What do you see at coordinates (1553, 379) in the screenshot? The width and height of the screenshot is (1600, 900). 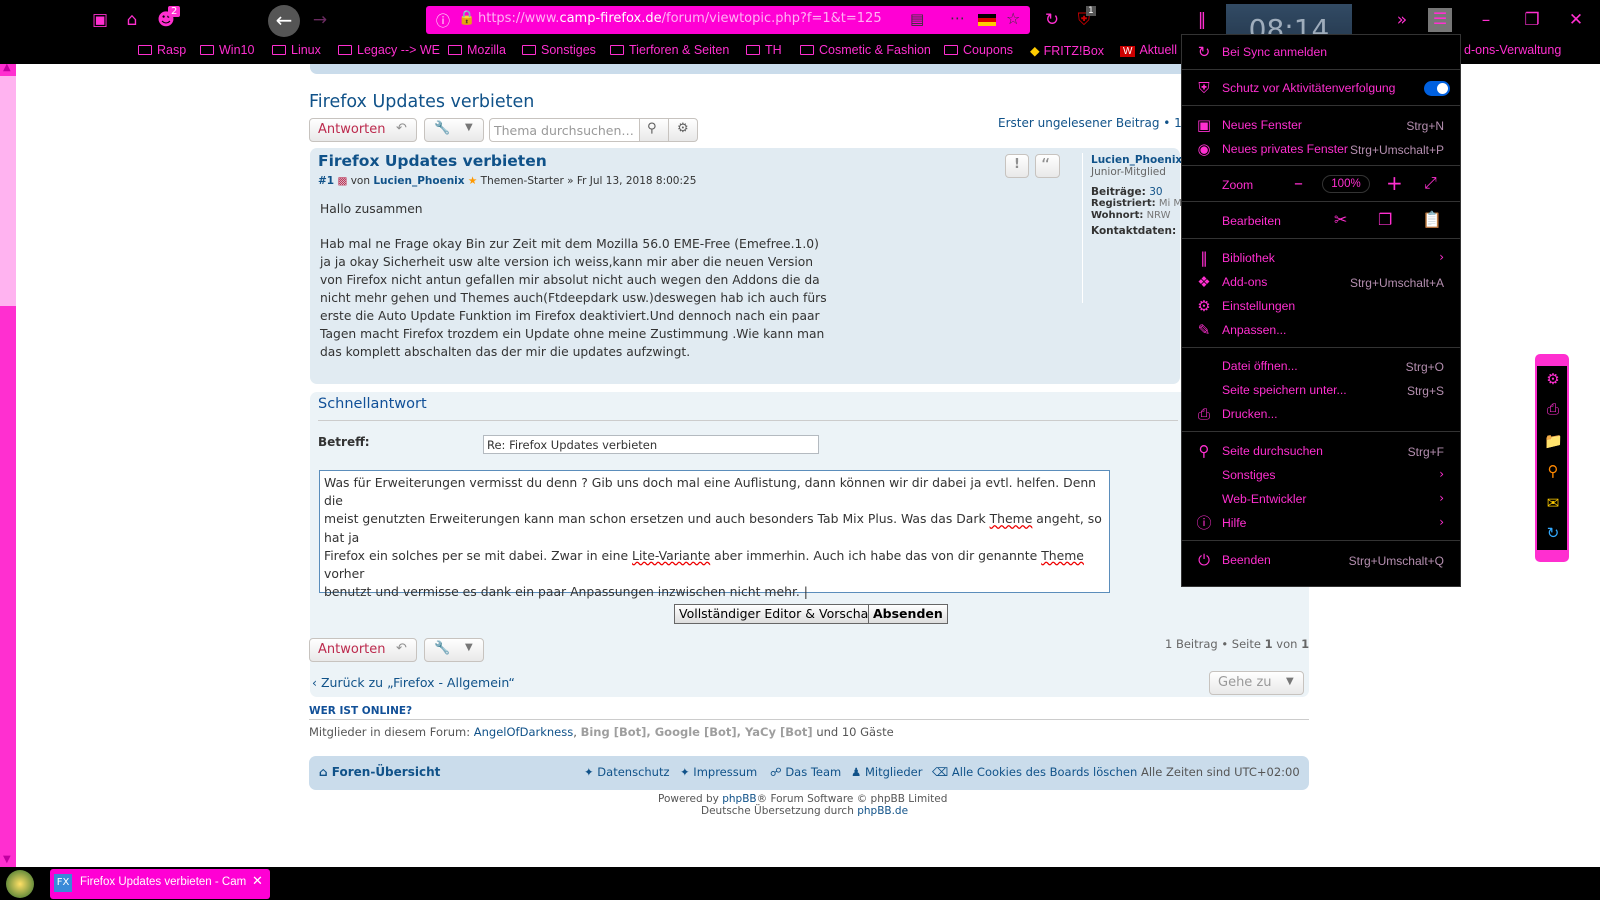 I see `settings-icon: ⚙` at bounding box center [1553, 379].